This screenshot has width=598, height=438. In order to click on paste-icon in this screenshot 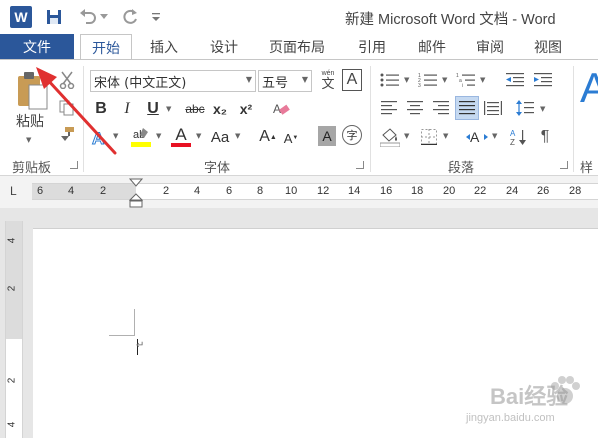, I will do `click(32, 91)`.